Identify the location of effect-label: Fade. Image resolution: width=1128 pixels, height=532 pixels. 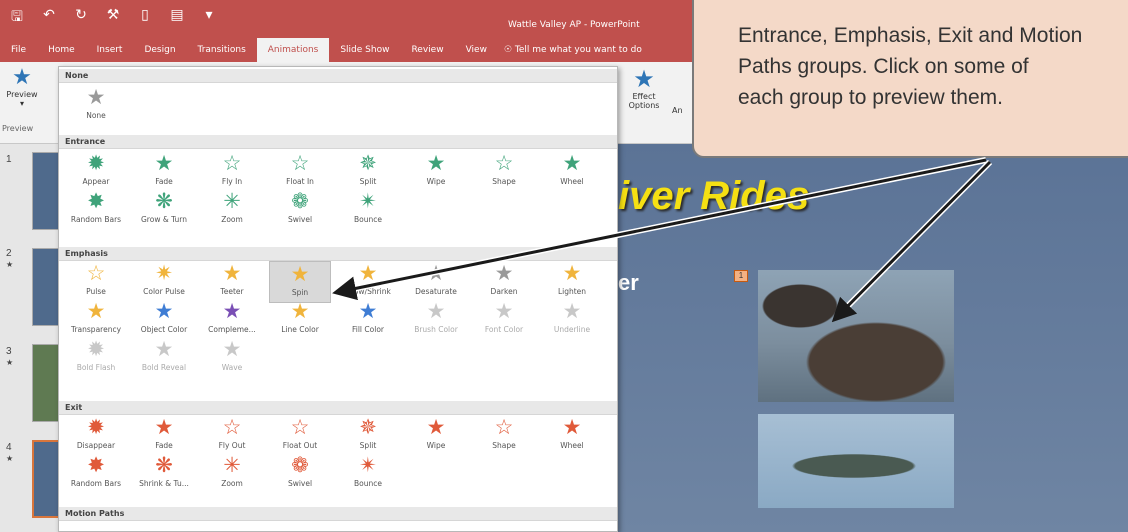
(164, 445).